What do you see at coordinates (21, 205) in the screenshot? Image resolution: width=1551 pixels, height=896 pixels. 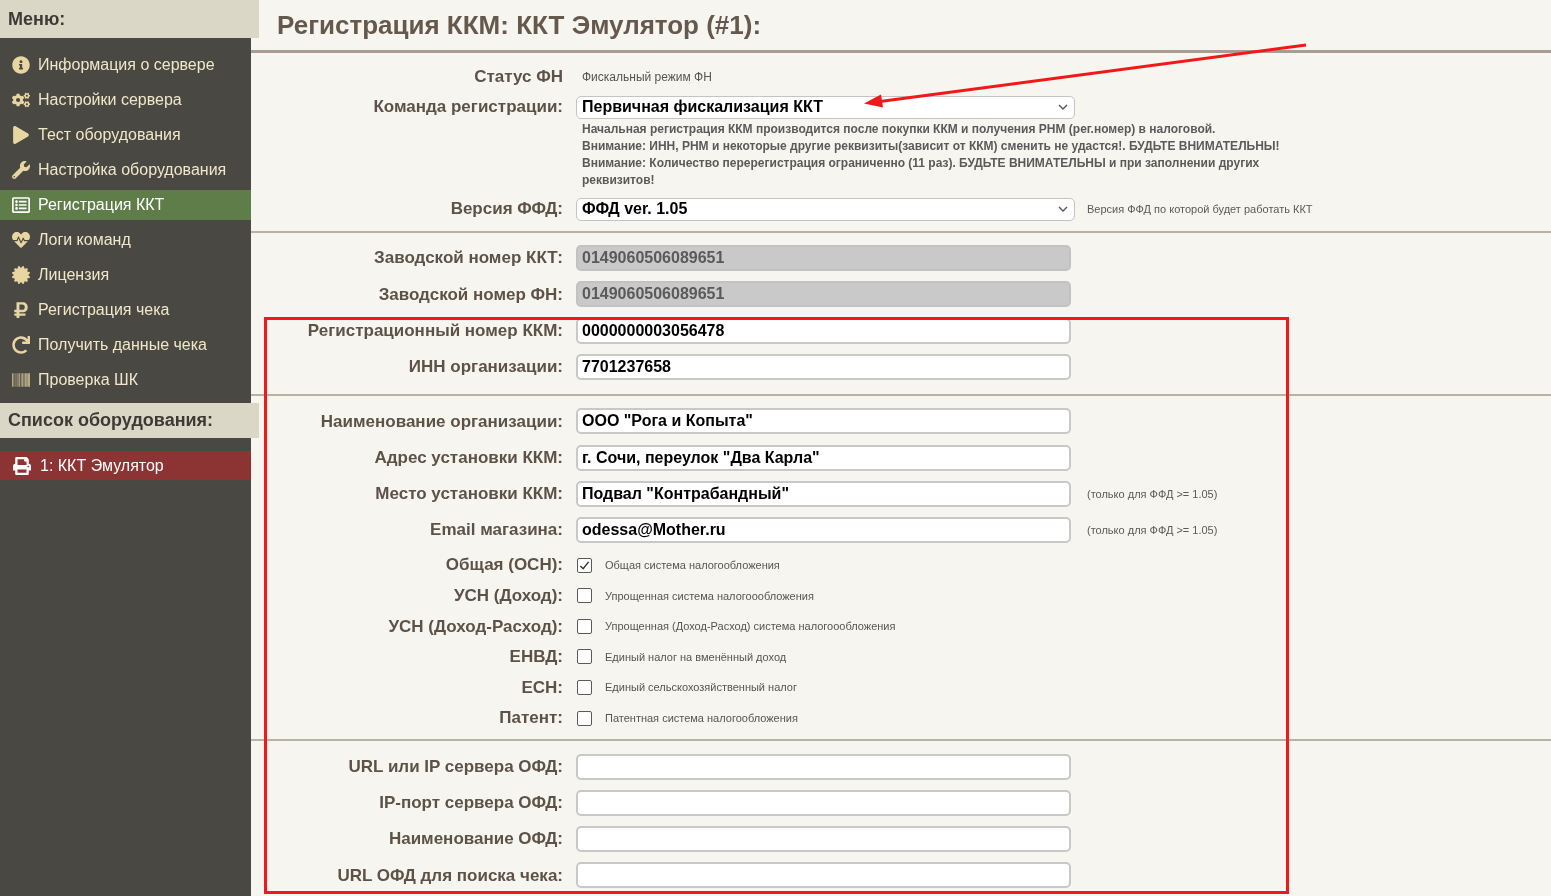 I see `list-window-icon` at bounding box center [21, 205].